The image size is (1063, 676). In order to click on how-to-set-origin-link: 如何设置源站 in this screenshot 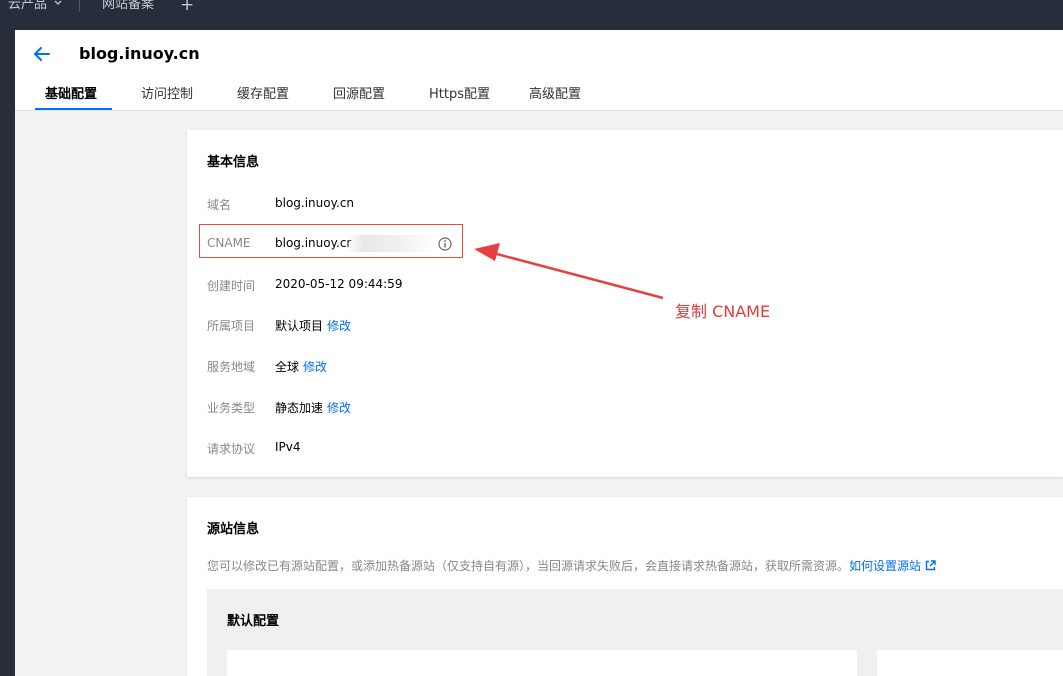, I will do `click(892, 566)`.